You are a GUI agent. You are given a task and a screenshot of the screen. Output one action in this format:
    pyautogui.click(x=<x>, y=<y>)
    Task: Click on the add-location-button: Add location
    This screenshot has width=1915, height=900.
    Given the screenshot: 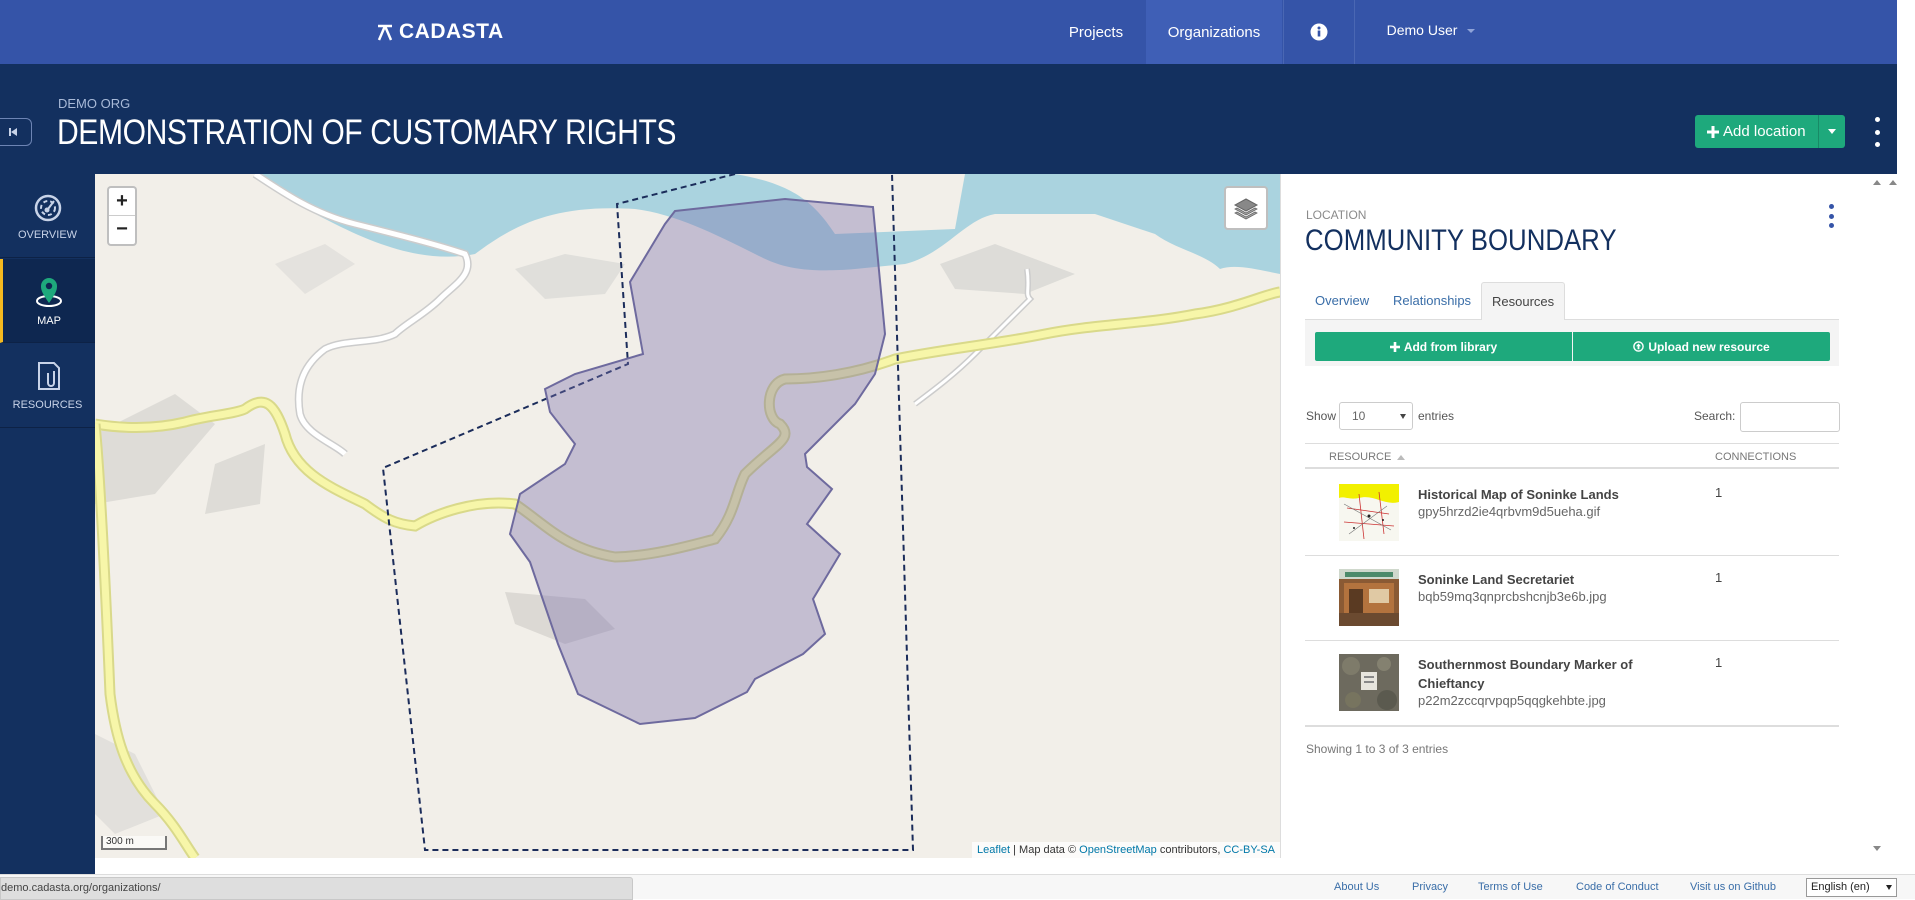 What is the action you would take?
    pyautogui.click(x=1757, y=131)
    